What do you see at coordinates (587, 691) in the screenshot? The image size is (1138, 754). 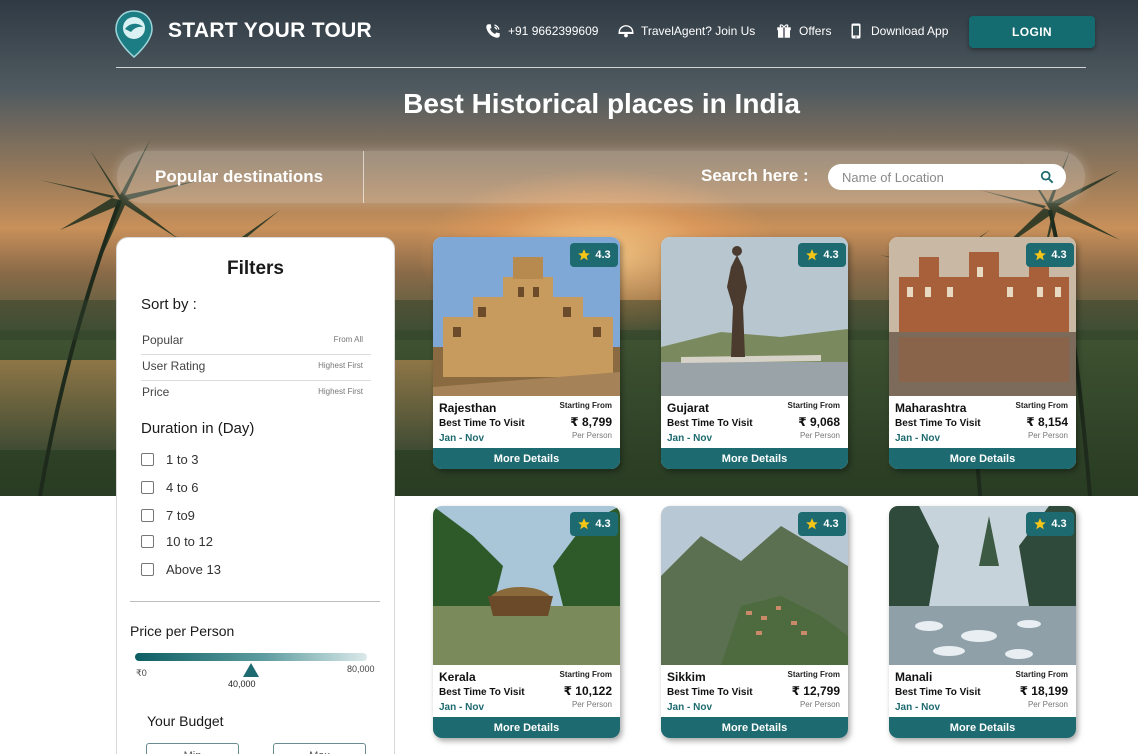 I see `price: ₹ 10,122` at bounding box center [587, 691].